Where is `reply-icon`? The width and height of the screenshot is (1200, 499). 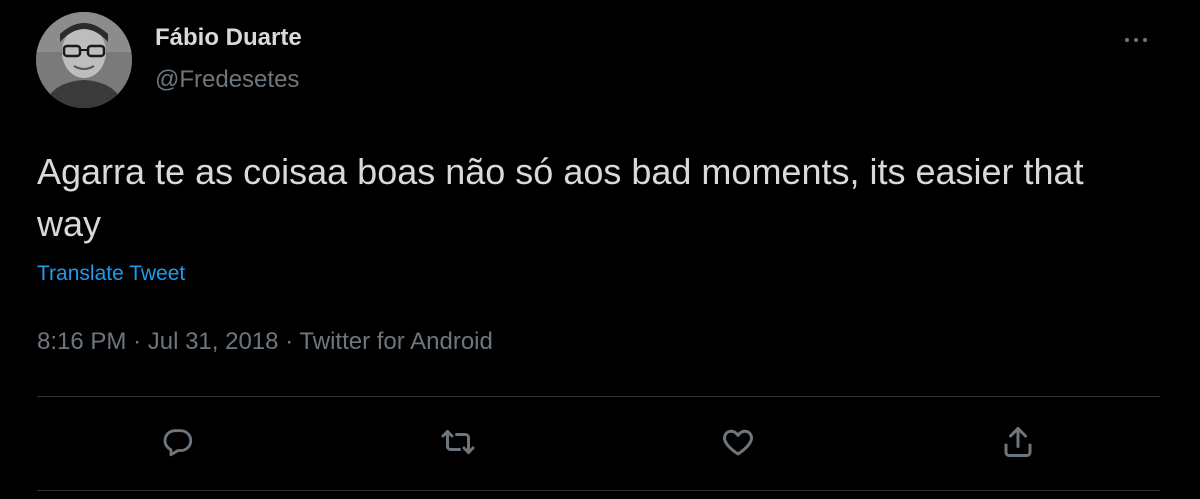
reply-icon is located at coordinates (178, 443).